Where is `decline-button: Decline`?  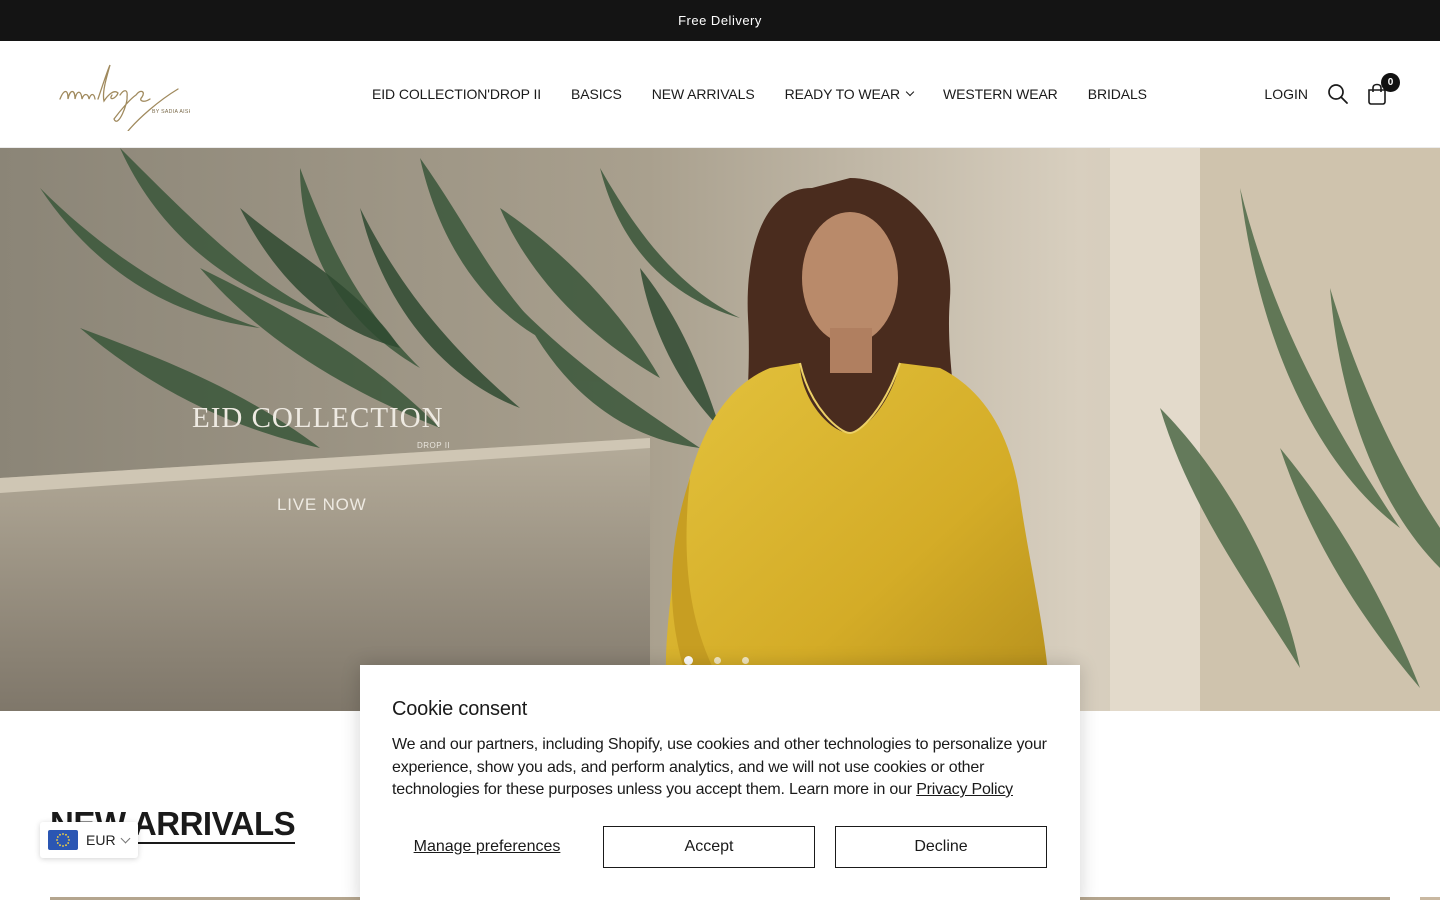
decline-button: Decline is located at coordinates (941, 847).